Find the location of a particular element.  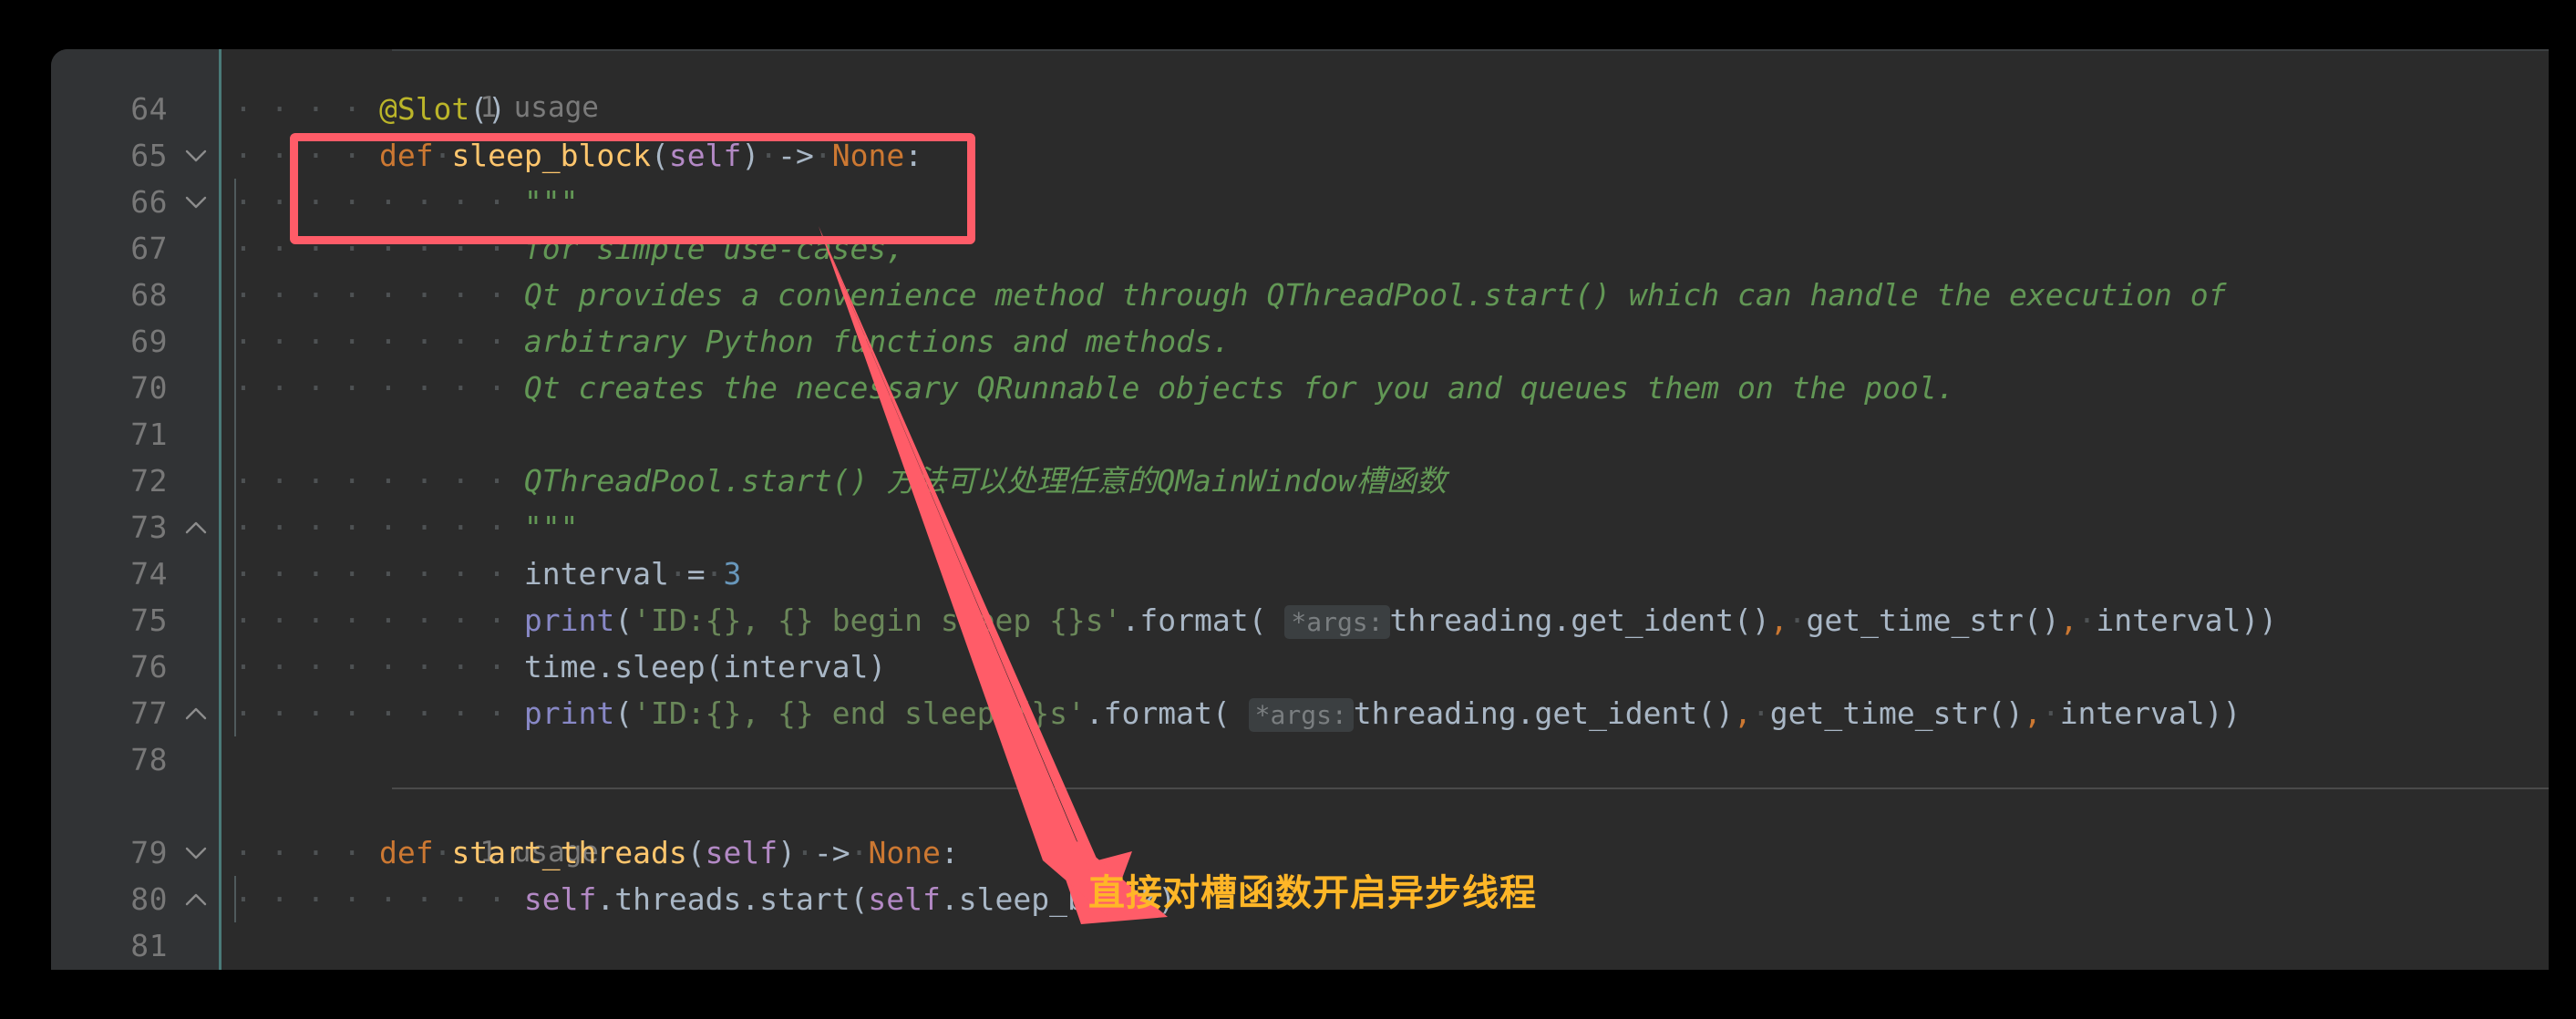

code-line-66: · · · · · · · · """ is located at coordinates (1385, 202).